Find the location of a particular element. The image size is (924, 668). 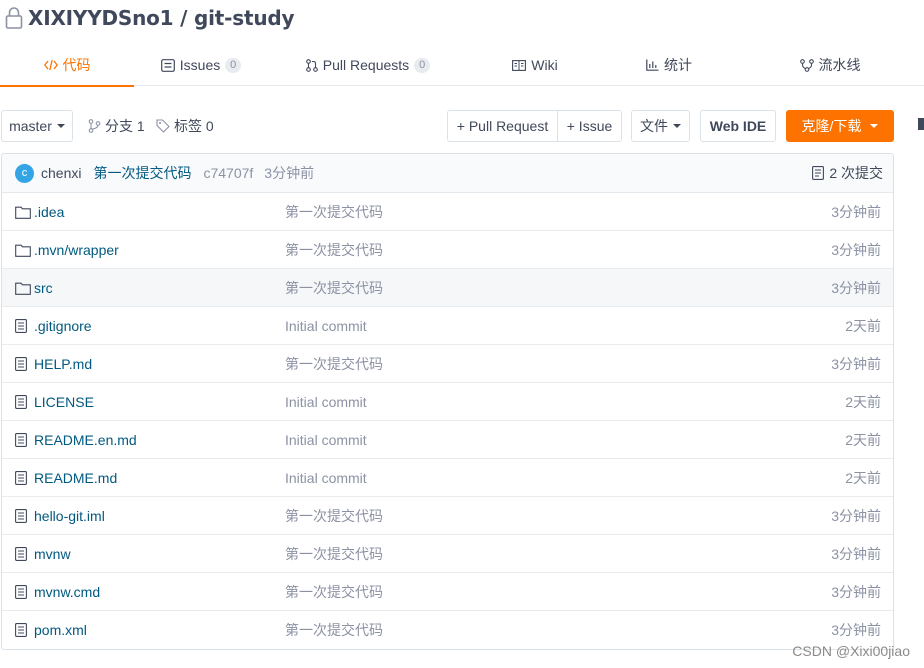

web-ide-label: Web IDE is located at coordinates (738, 126).